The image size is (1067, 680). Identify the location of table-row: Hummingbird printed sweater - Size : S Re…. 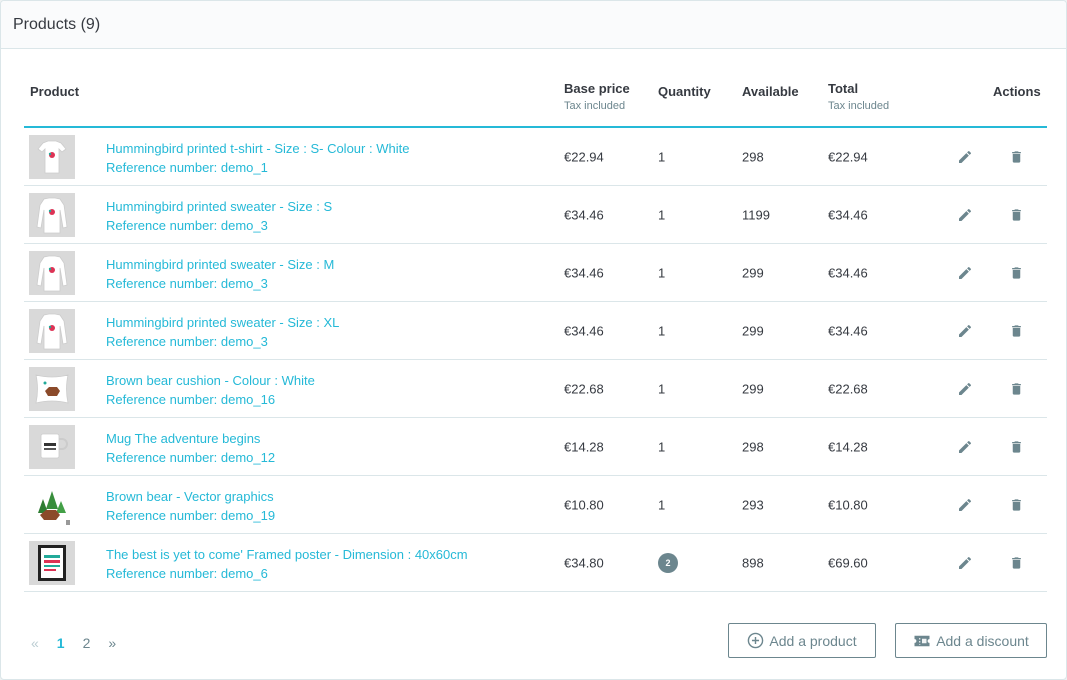
(535, 215).